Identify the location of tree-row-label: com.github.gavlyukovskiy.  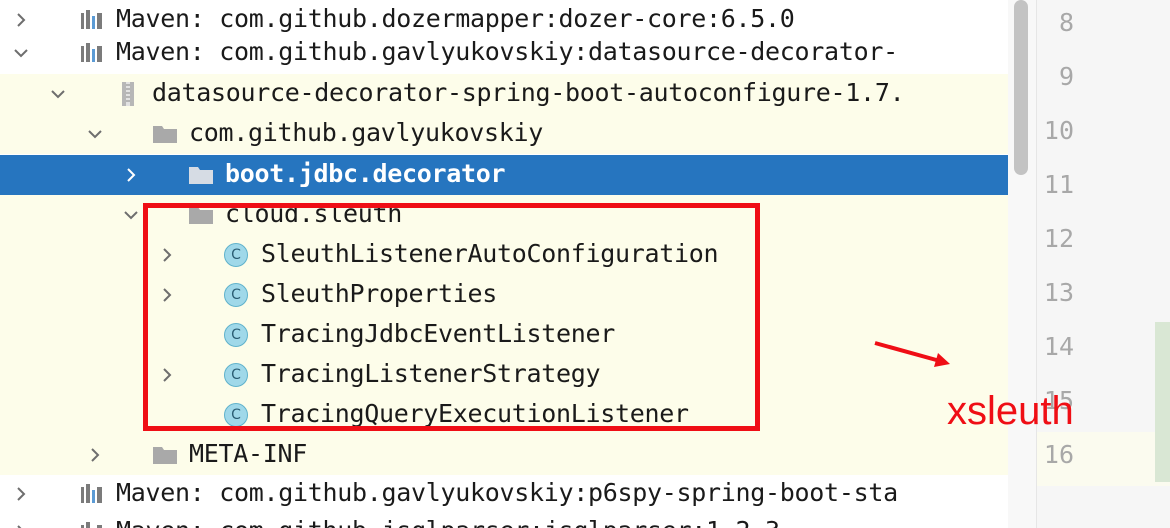
(366, 132).